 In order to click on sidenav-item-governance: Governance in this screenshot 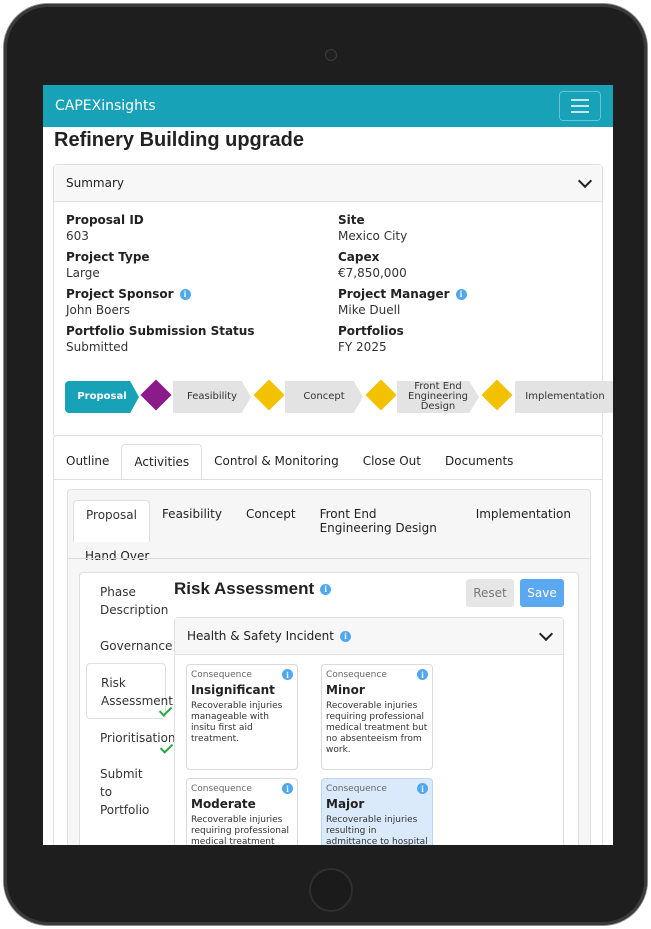, I will do `click(129, 645)`.